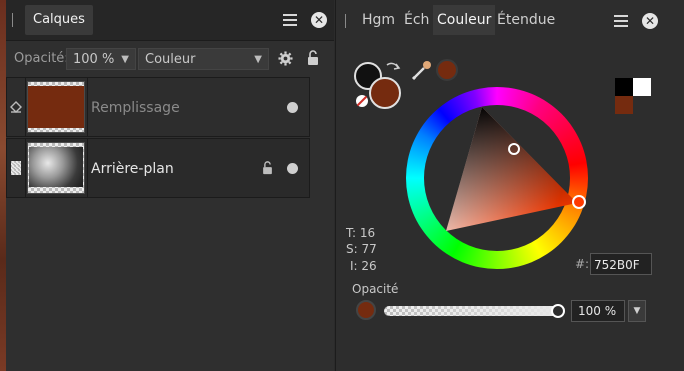  What do you see at coordinates (132, 169) in the screenshot?
I see `layer-name: Arrière-plan` at bounding box center [132, 169].